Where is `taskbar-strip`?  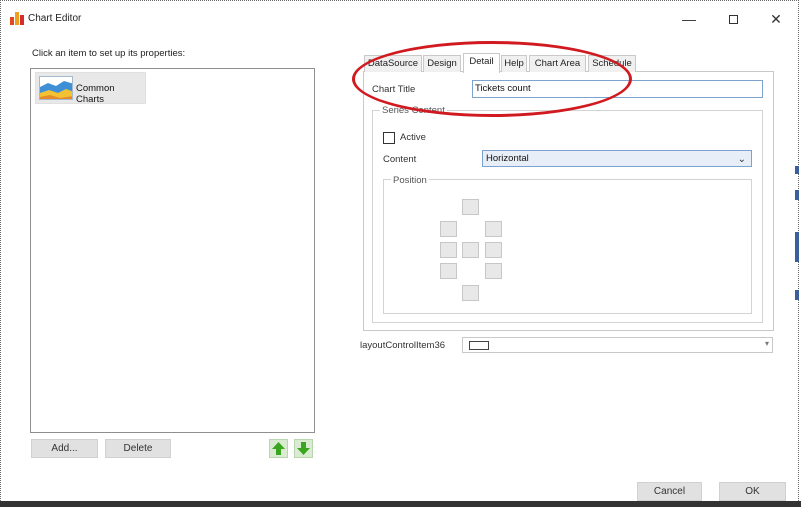
taskbar-strip is located at coordinates (400, 504).